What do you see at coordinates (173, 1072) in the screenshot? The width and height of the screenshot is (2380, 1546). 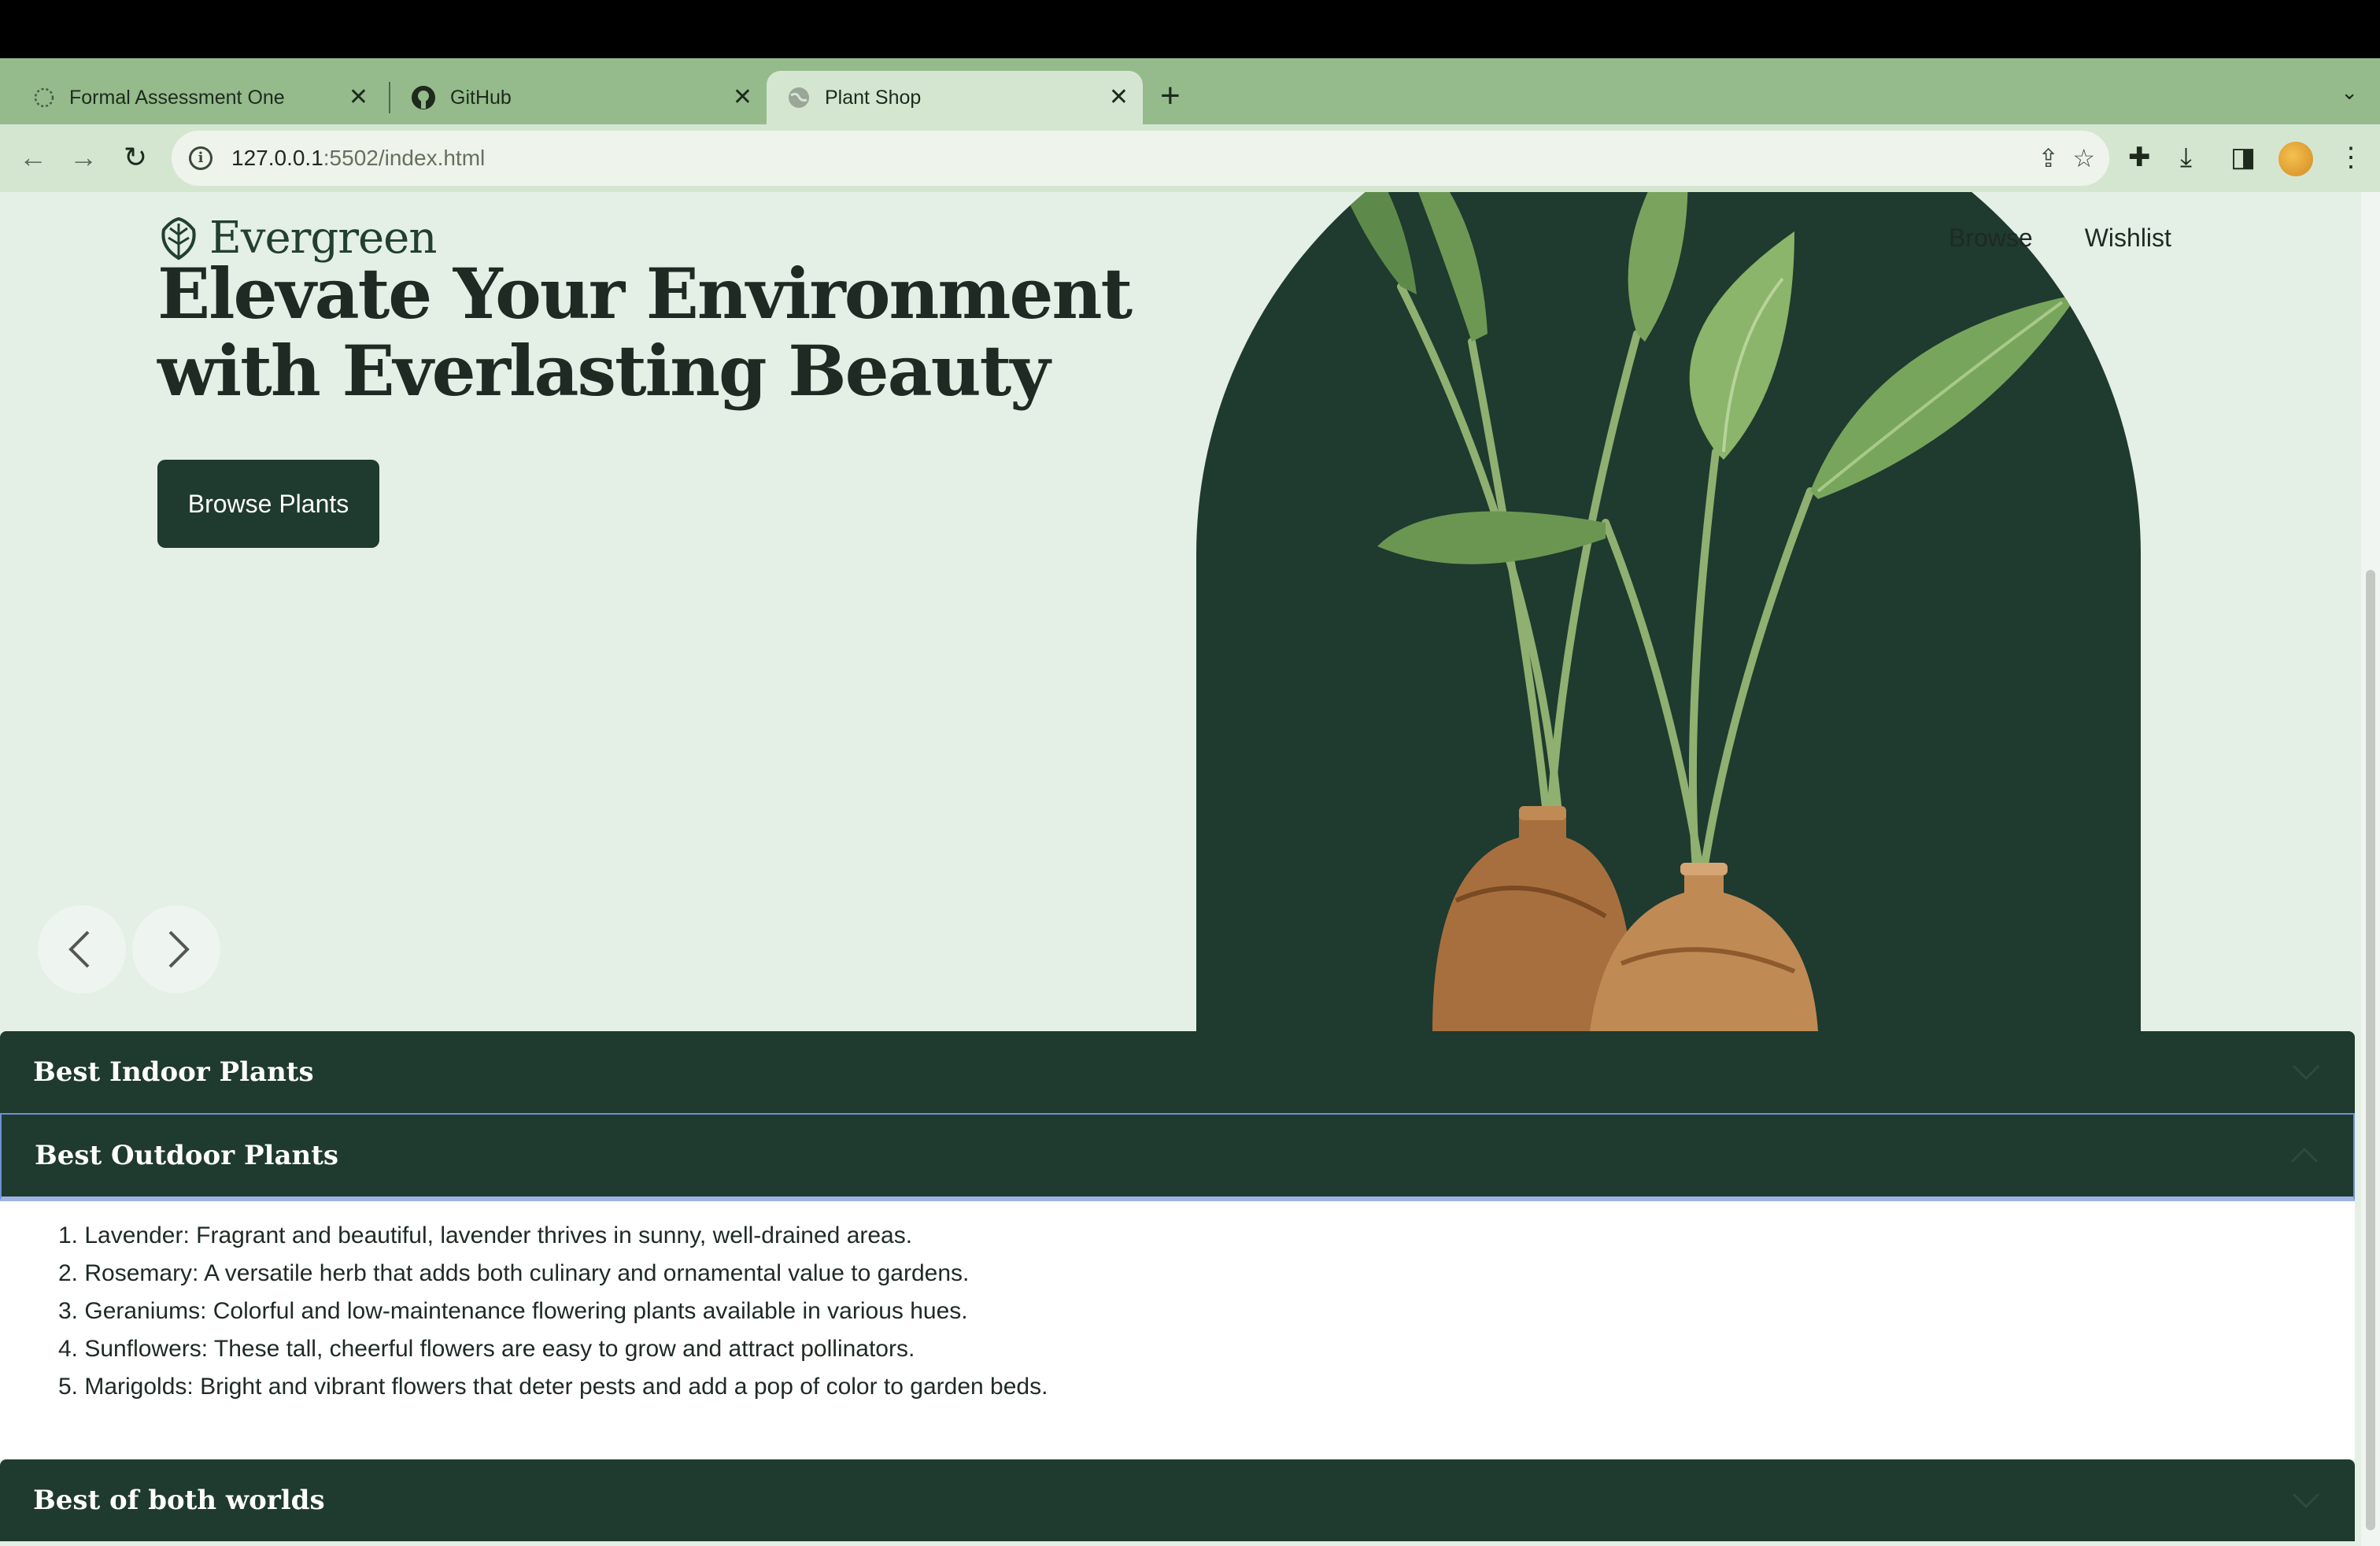 I see `accordion-title: Best Indoor Plants` at bounding box center [173, 1072].